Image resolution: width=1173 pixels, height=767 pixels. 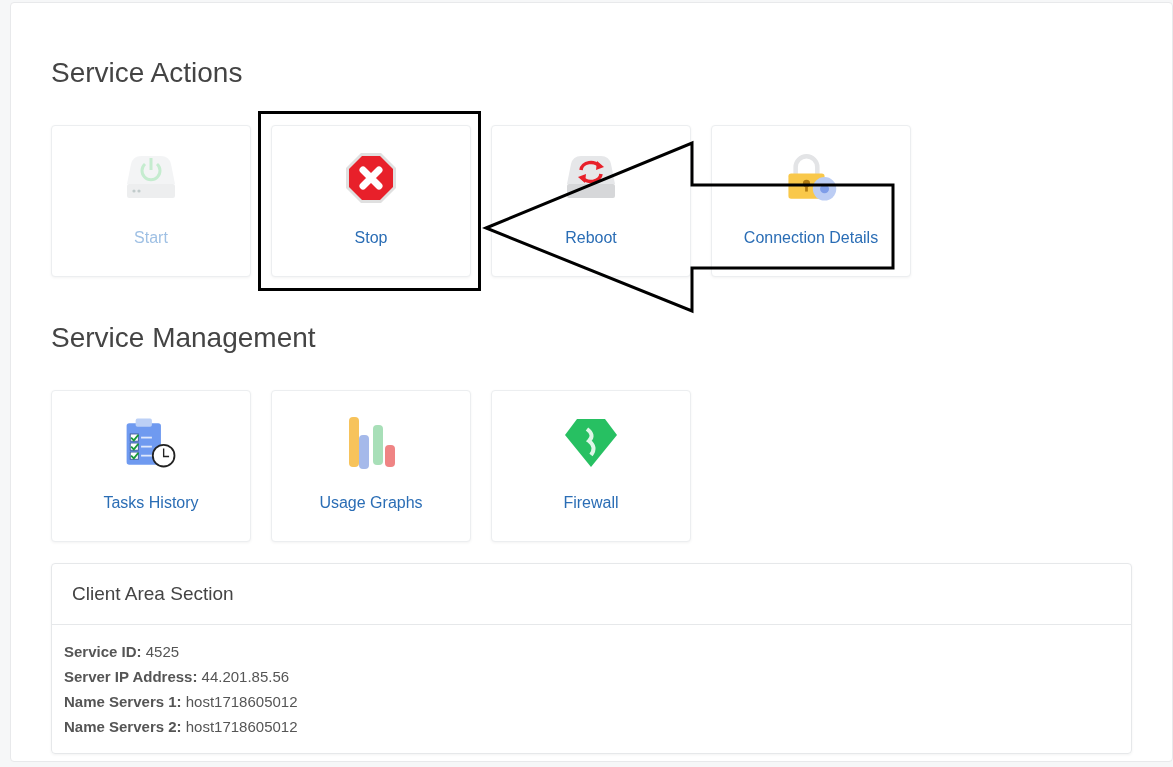 What do you see at coordinates (371, 466) in the screenshot?
I see `action-tile: Usage Graphs` at bounding box center [371, 466].